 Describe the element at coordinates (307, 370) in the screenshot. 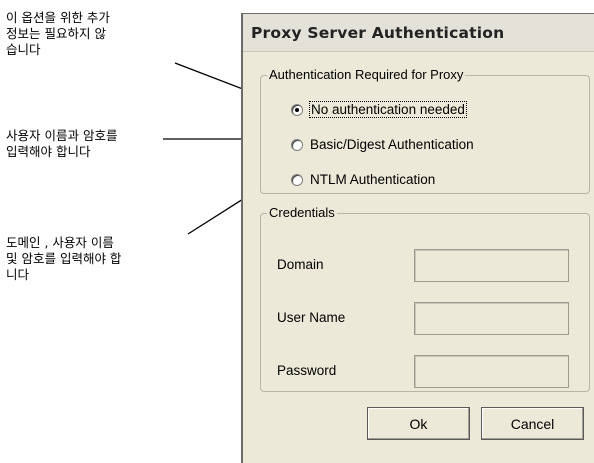

I see `password-label: Password` at that location.